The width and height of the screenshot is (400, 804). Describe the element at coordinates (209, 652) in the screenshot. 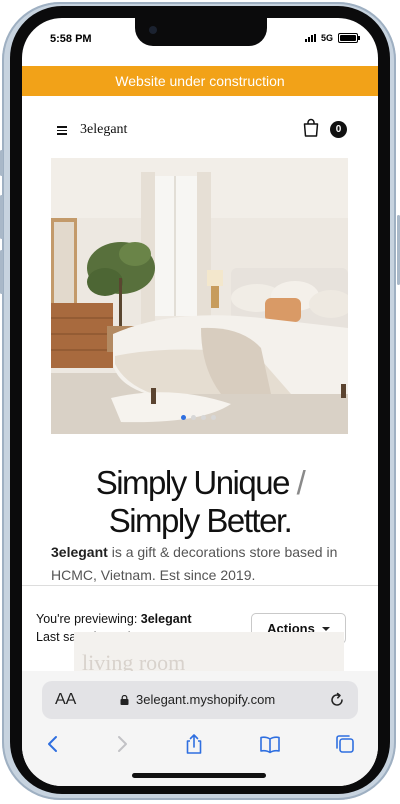

I see `living-room-banner: living room` at that location.